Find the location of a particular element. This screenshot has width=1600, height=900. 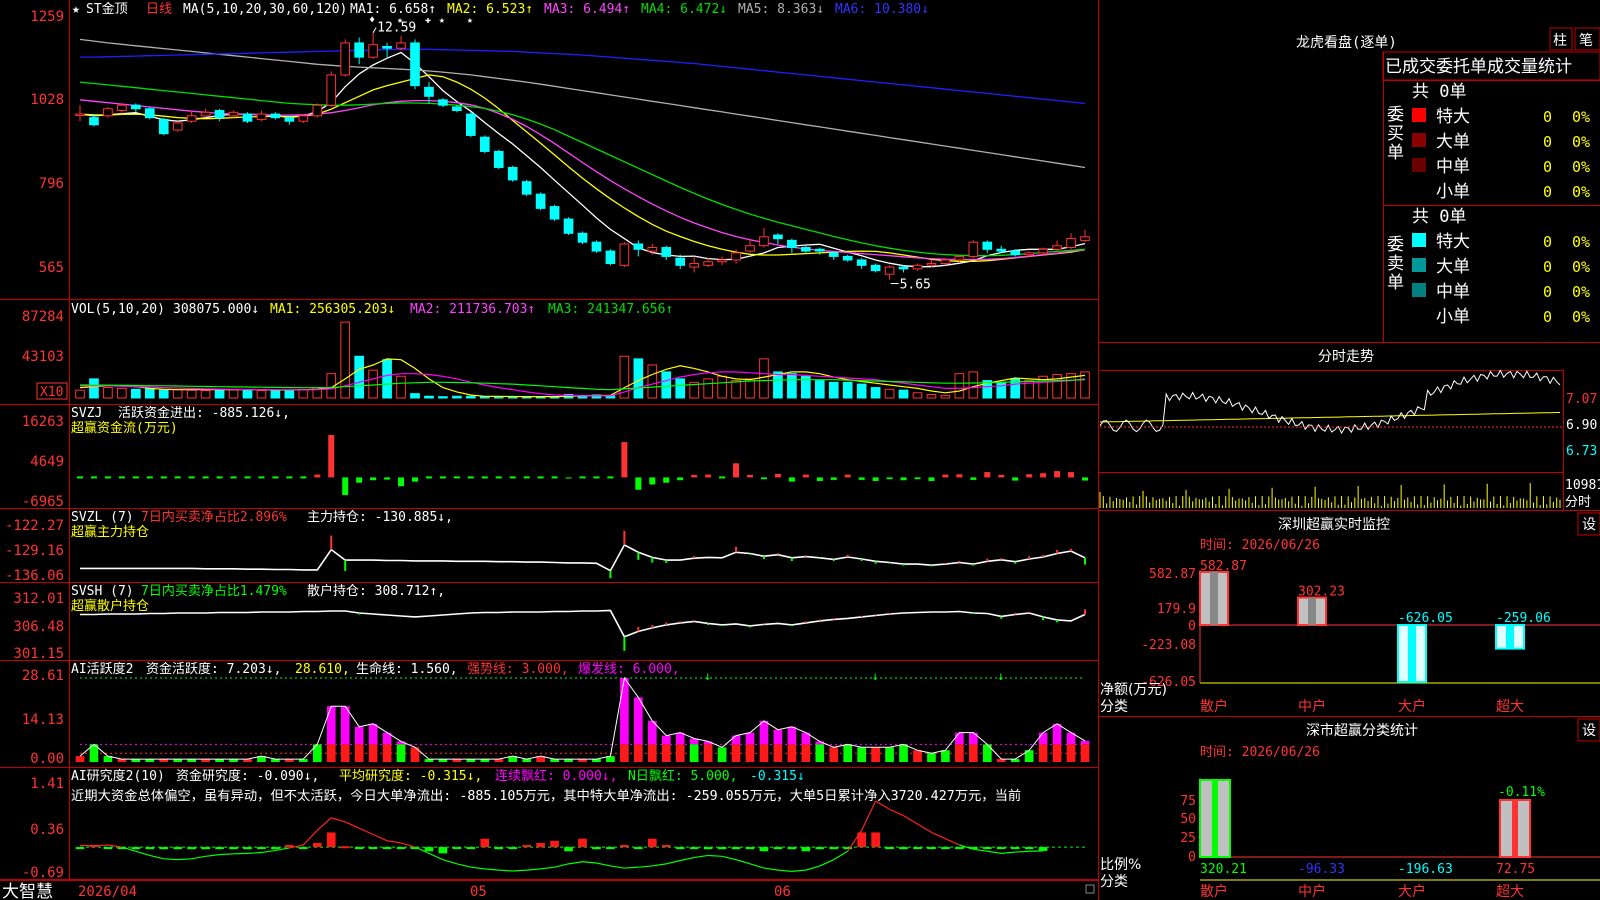

ai1-axis: 28.61 14.13 0.00 is located at coordinates (43, 717).